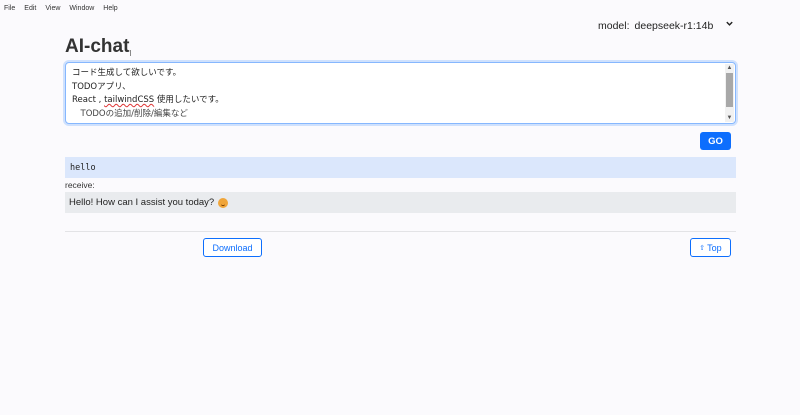 The image size is (800, 415). I want to click on scroll-down-icon: ▼, so click(729, 118).